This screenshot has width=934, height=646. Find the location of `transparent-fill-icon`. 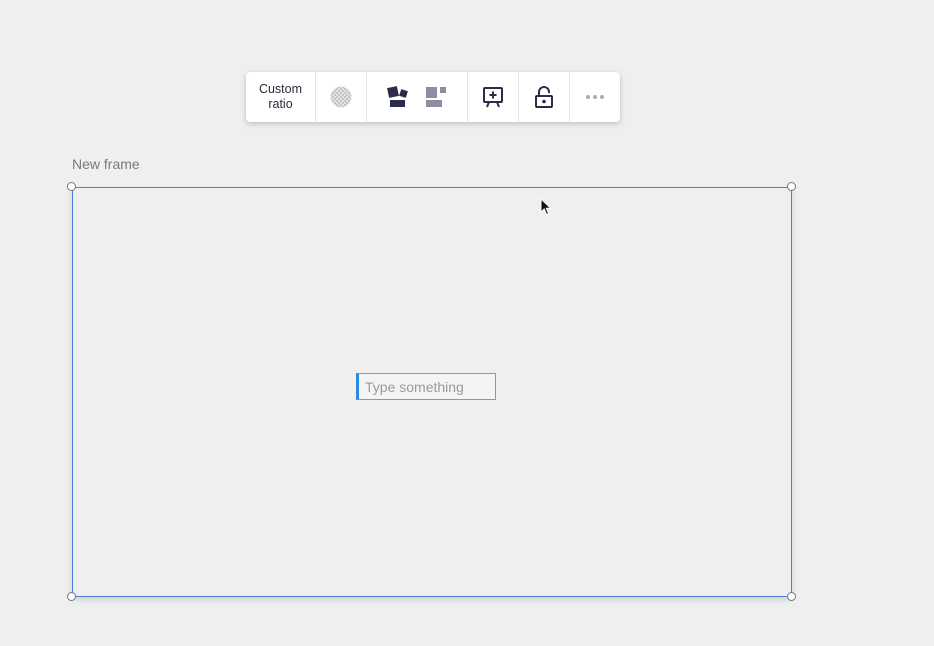

transparent-fill-icon is located at coordinates (341, 97).